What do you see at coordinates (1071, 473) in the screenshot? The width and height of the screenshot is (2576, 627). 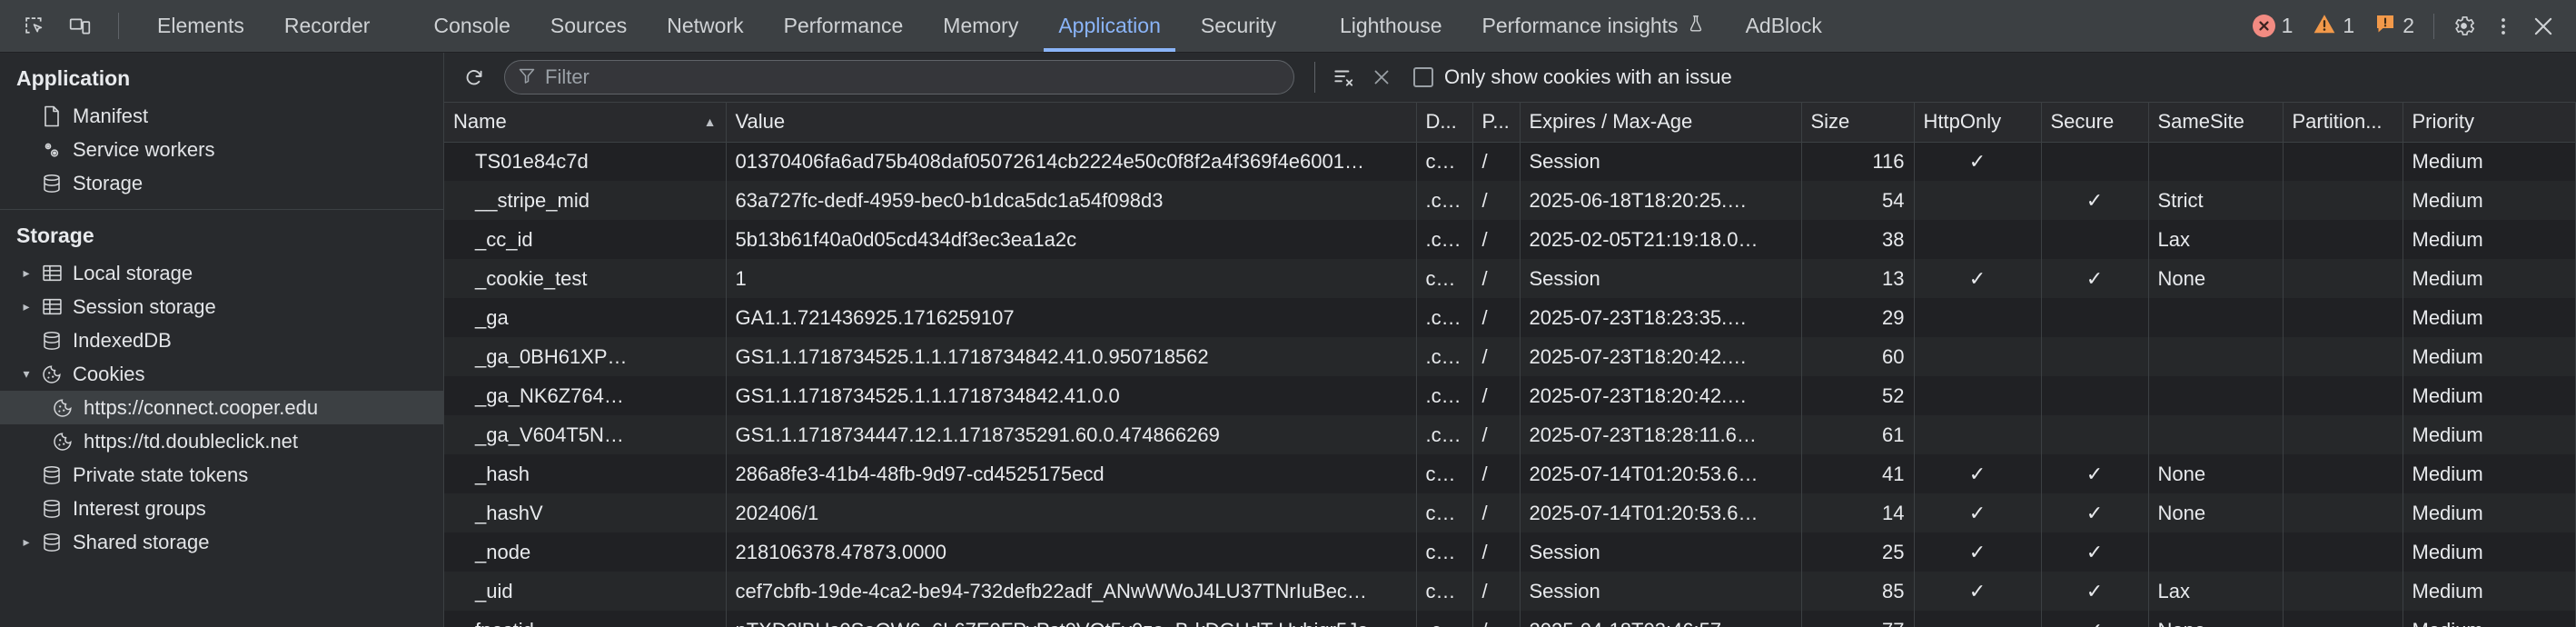 I see `cell-value: 286a8fe3-41b4-48fb-9d97-cd4525175ecd` at bounding box center [1071, 473].